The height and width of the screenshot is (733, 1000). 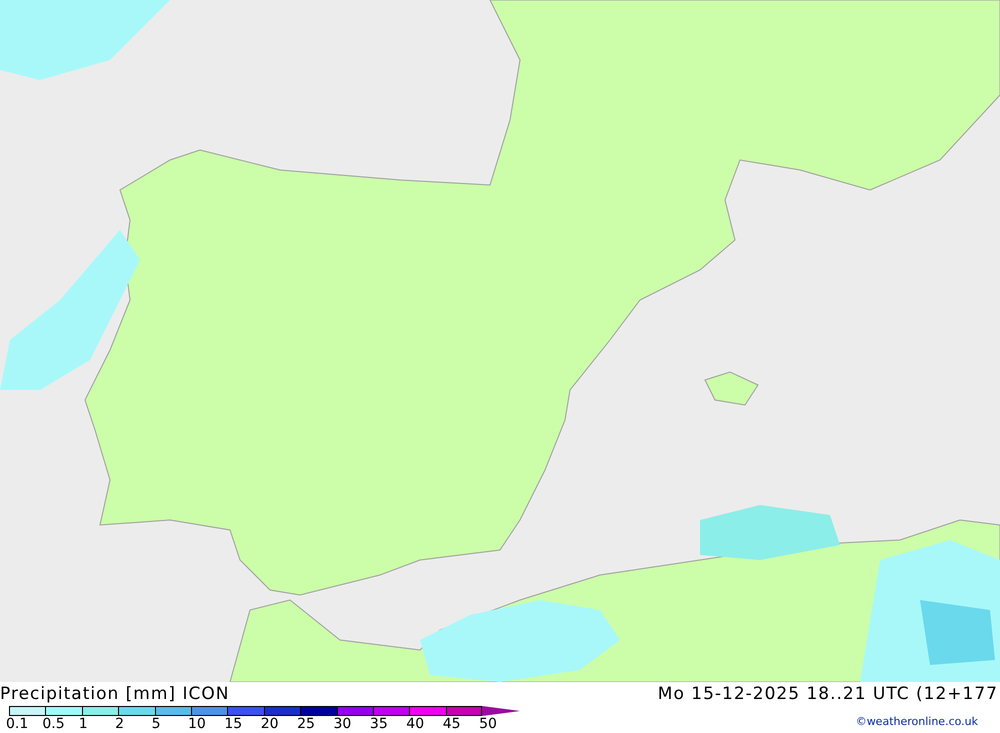 What do you see at coordinates (233, 724) in the screenshot?
I see `legend-label: 15` at bounding box center [233, 724].